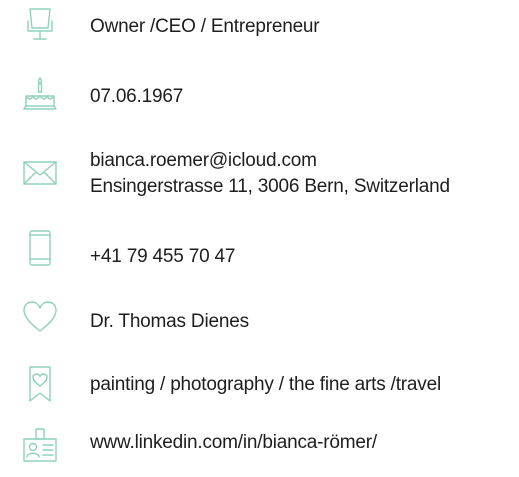  Describe the element at coordinates (137, 96) in the screenshot. I see `birthday-text: 07.06.1967` at that location.